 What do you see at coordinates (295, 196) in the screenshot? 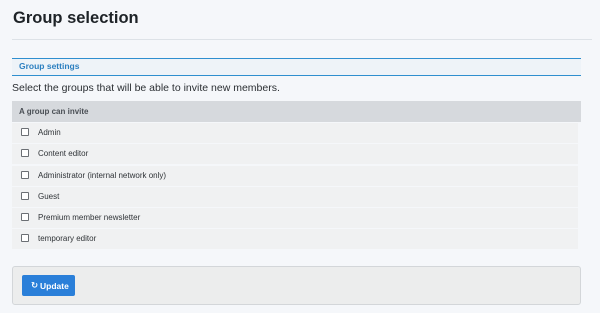
I see `list-item: Guest` at bounding box center [295, 196].